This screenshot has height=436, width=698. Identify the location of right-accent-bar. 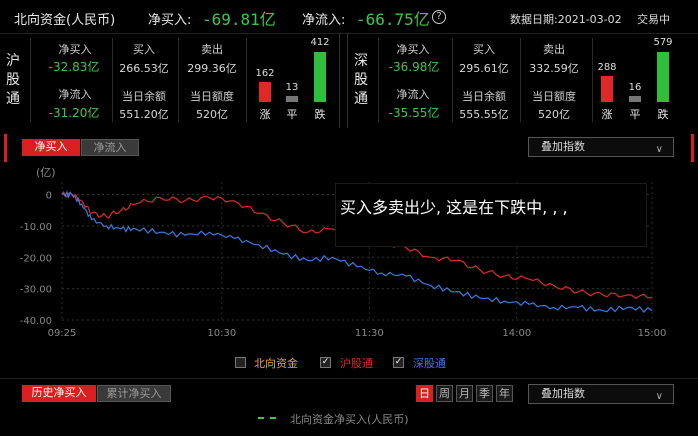
(692, 148).